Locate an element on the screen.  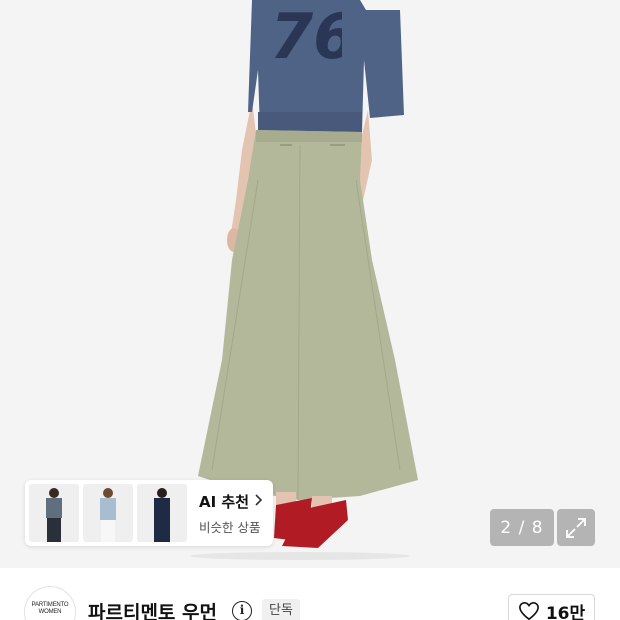
expand-image-button is located at coordinates (576, 527).